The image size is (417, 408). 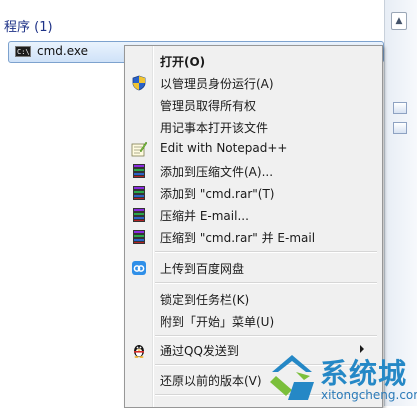 What do you see at coordinates (139, 149) in the screenshot?
I see `notepadpp-icon` at bounding box center [139, 149].